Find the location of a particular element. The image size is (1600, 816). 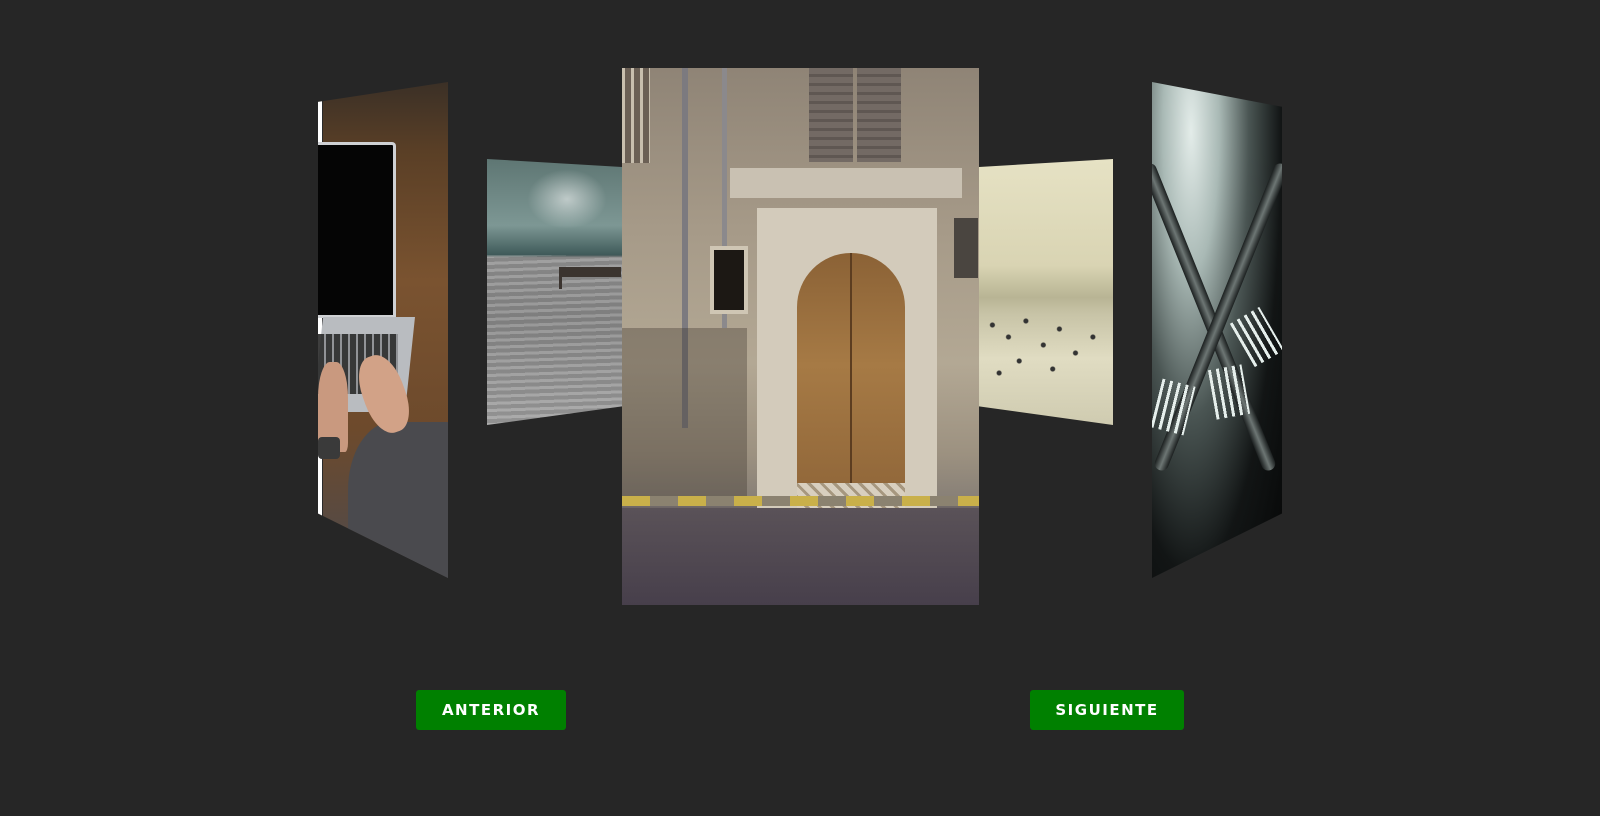

wall-sign is located at coordinates (966, 248).